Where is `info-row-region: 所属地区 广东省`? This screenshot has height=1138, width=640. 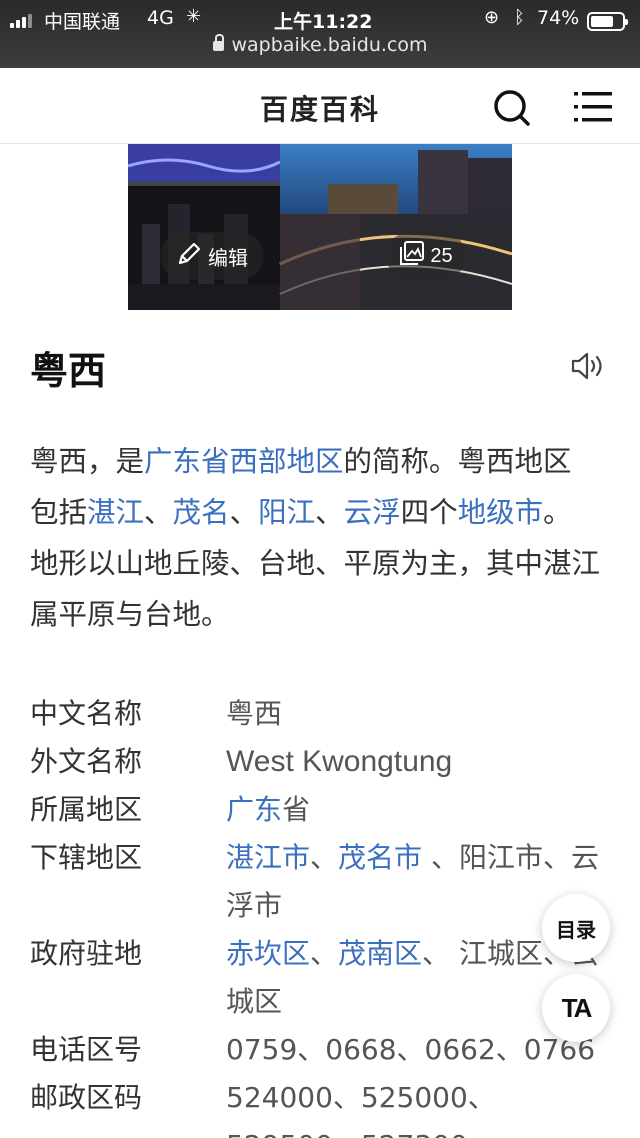 info-row-region: 所属地区 广东省 is located at coordinates (320, 810).